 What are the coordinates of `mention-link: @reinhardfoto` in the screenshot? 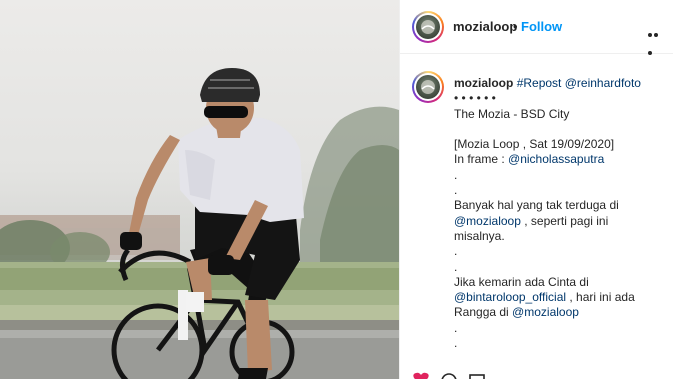 It's located at (603, 83).